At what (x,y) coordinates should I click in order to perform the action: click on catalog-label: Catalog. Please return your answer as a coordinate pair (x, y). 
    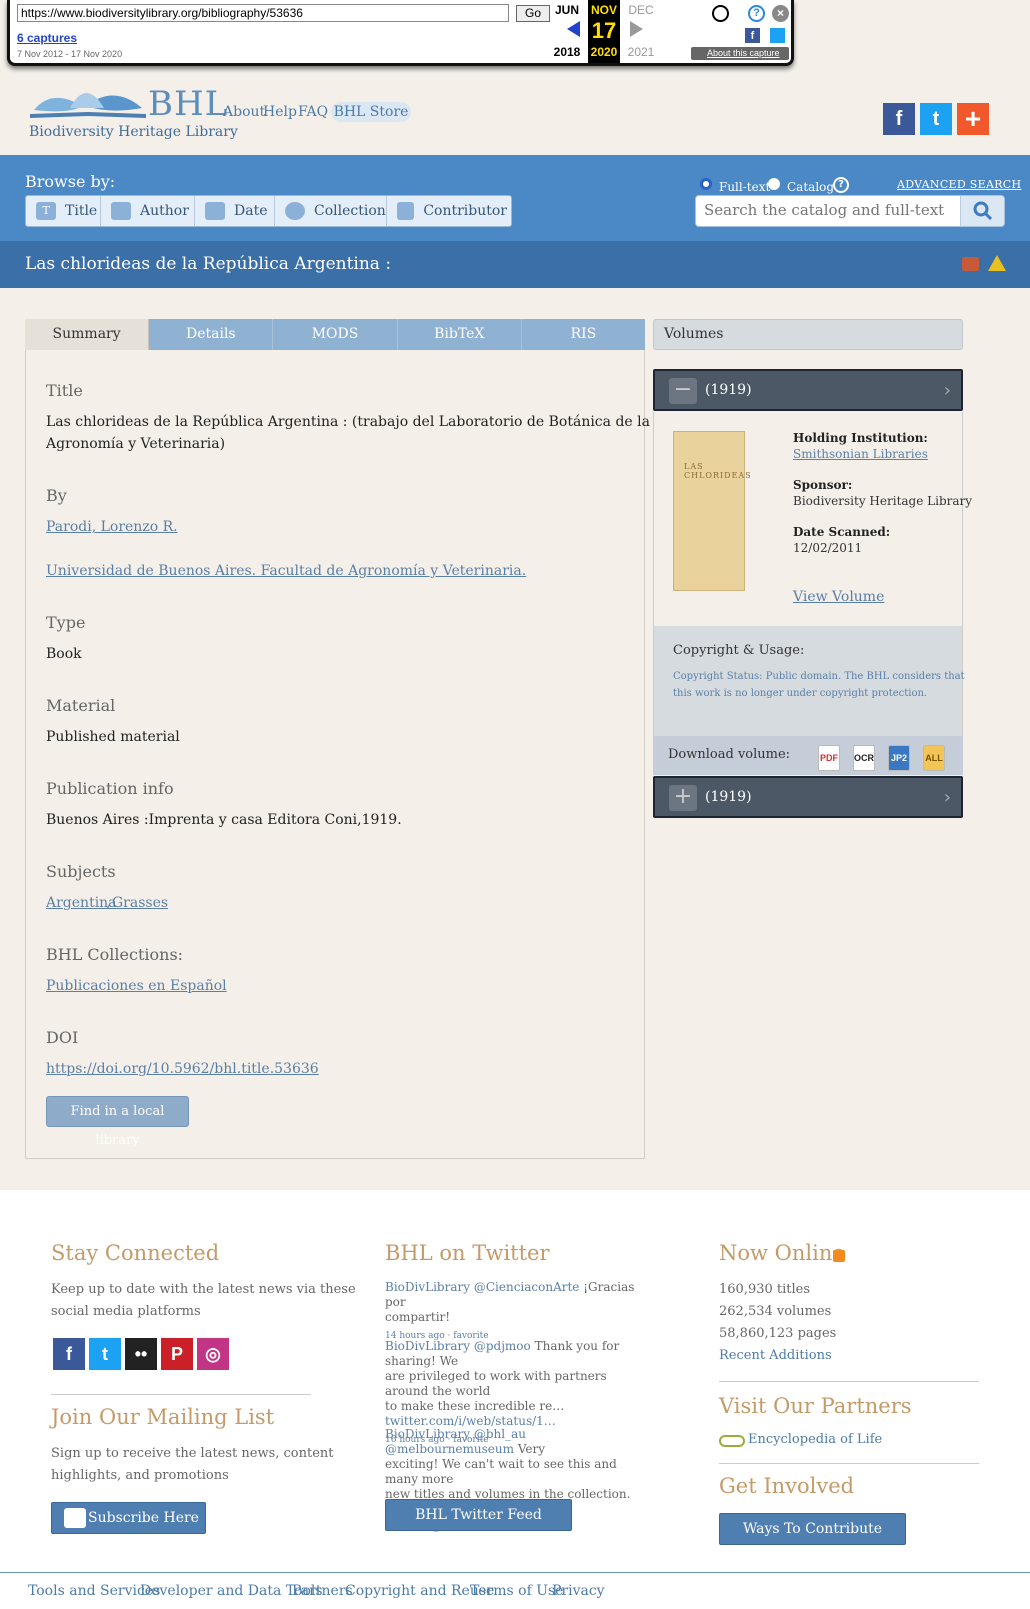
    Looking at the image, I should click on (811, 187).